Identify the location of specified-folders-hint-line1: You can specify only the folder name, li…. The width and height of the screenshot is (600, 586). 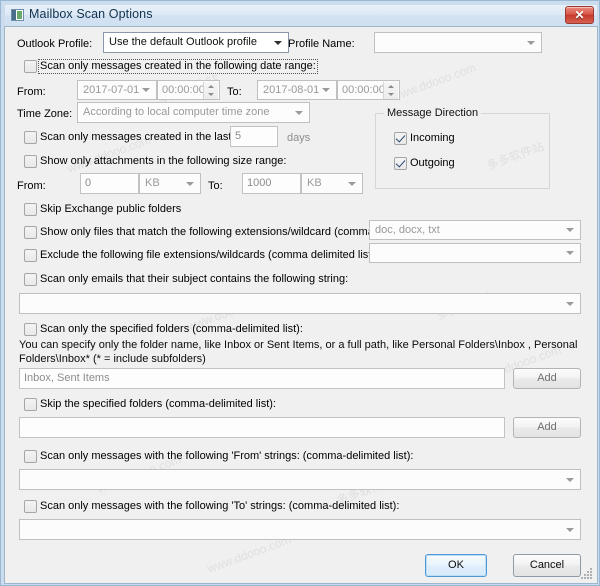
(298, 345).